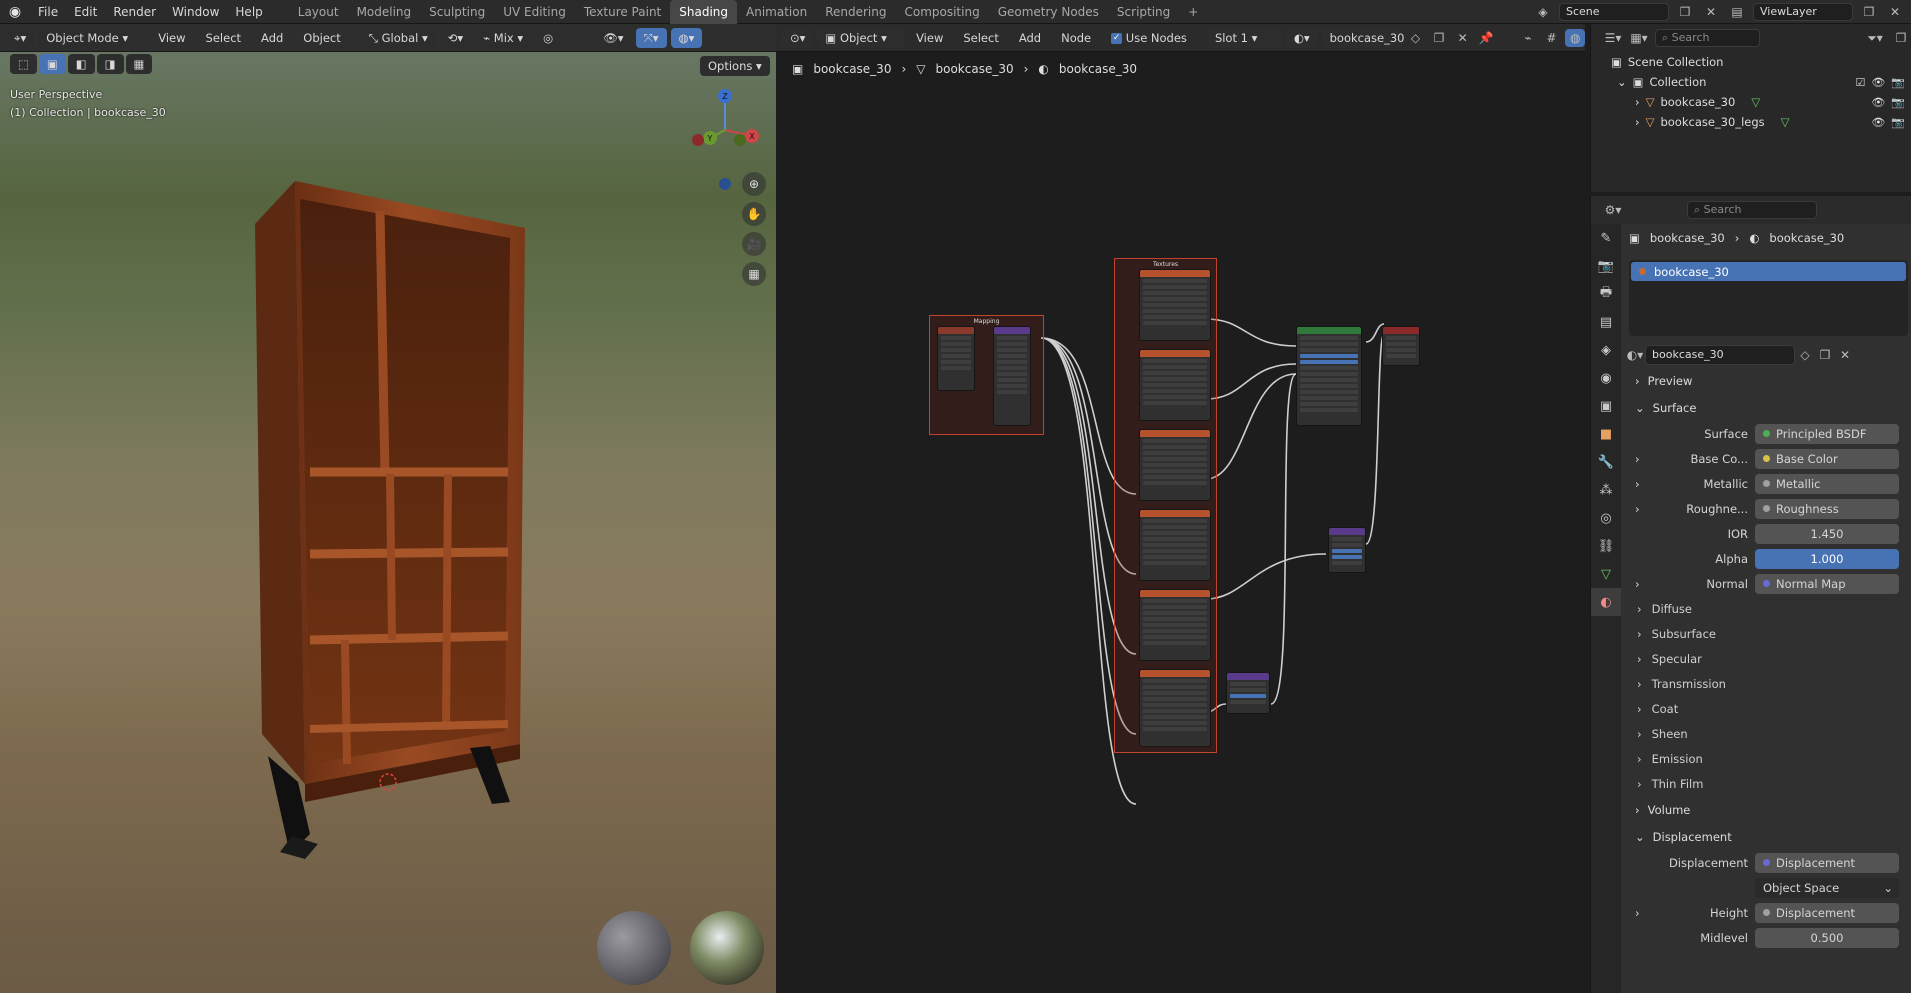  What do you see at coordinates (1768, 633) in the screenshot?
I see `subpanel-subsurface: › Subsurface` at bounding box center [1768, 633].